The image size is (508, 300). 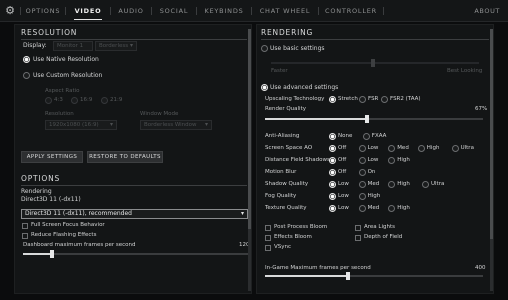 I want to click on upscaling-fsr-radio, so click(x=362, y=99).